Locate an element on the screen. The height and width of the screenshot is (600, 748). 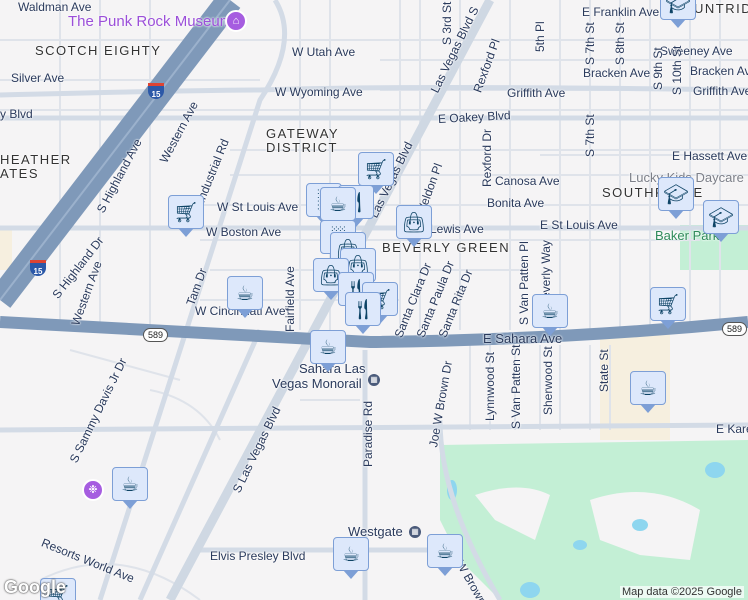
shopping-bag-marker: 👜︎ is located at coordinates (414, 226).